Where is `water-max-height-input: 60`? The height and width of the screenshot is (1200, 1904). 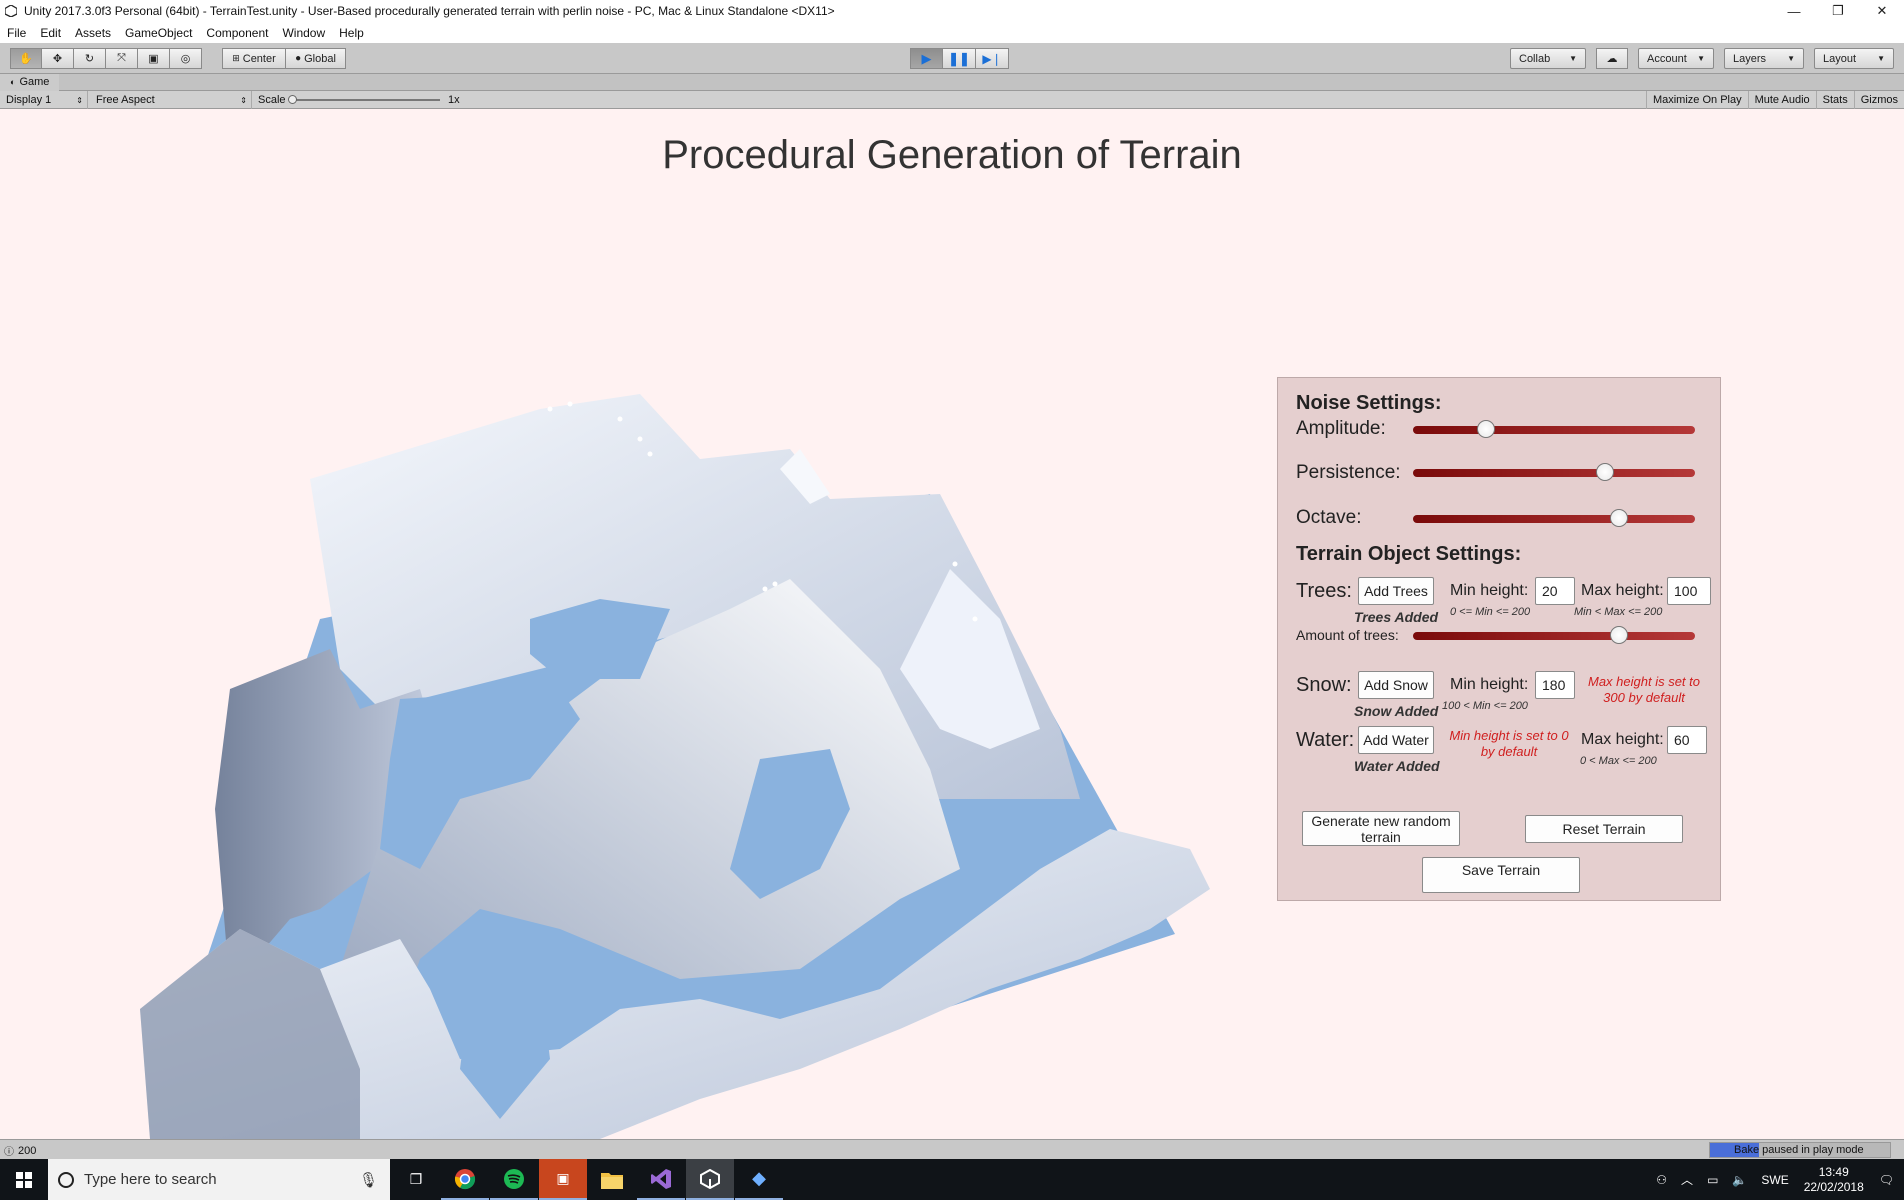 water-max-height-input: 60 is located at coordinates (1687, 740).